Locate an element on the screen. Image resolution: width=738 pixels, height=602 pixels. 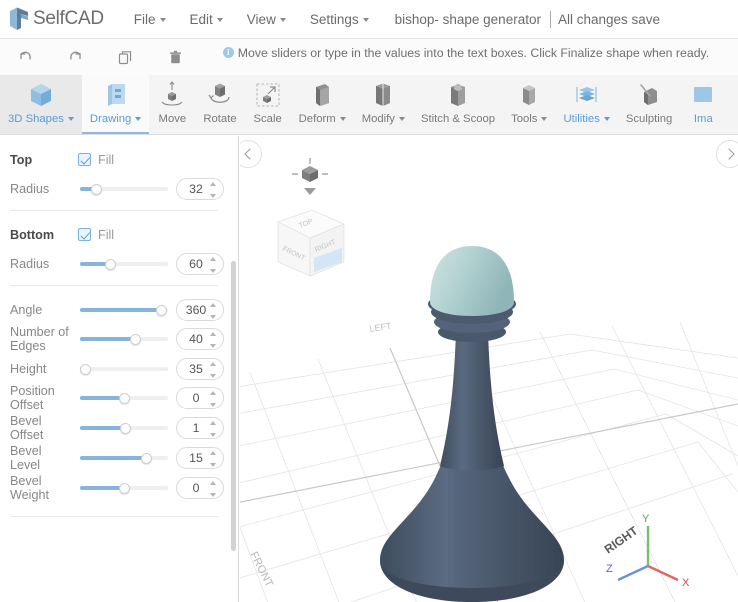
bevel-level-input: 15 is located at coordinates (200, 458).